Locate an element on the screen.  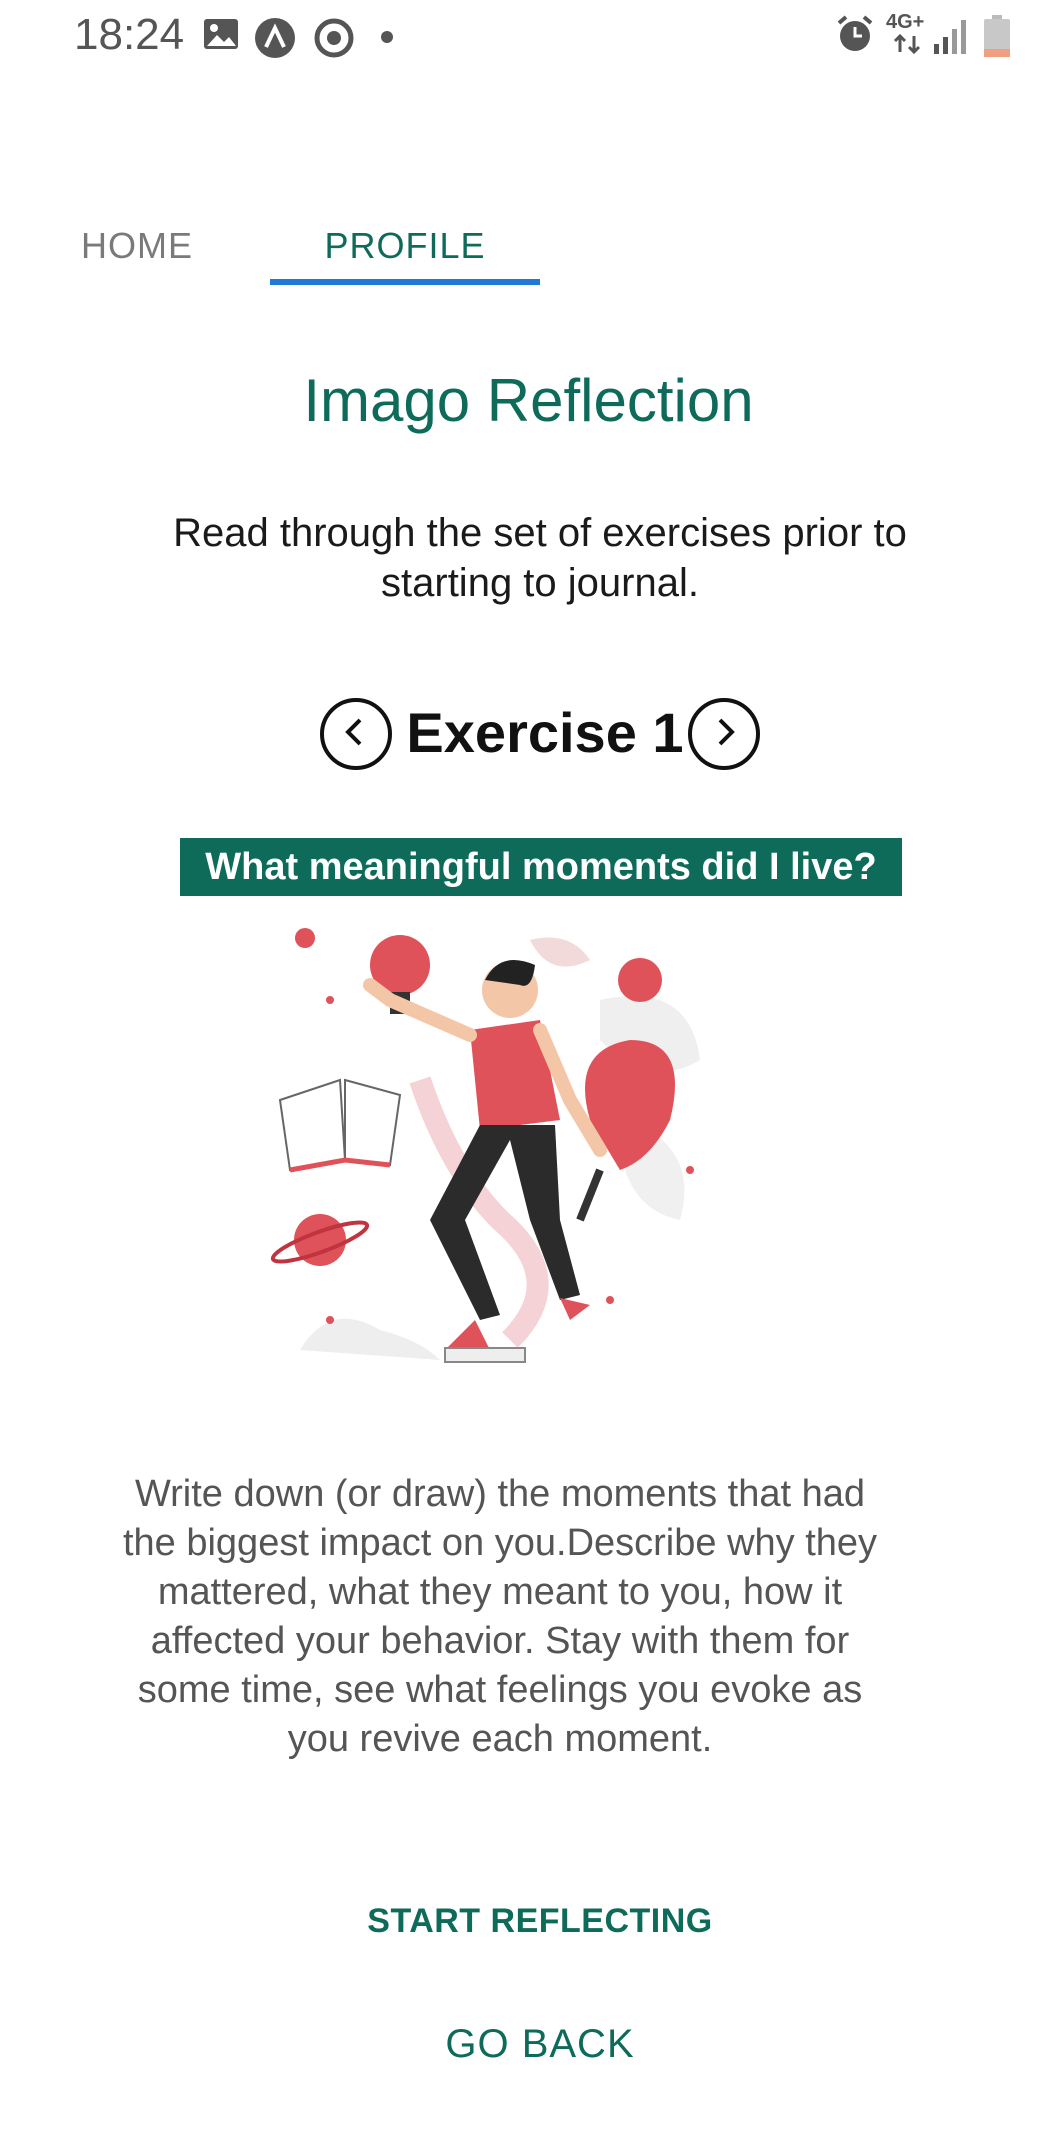
previous-exercise-button is located at coordinates (356, 734).